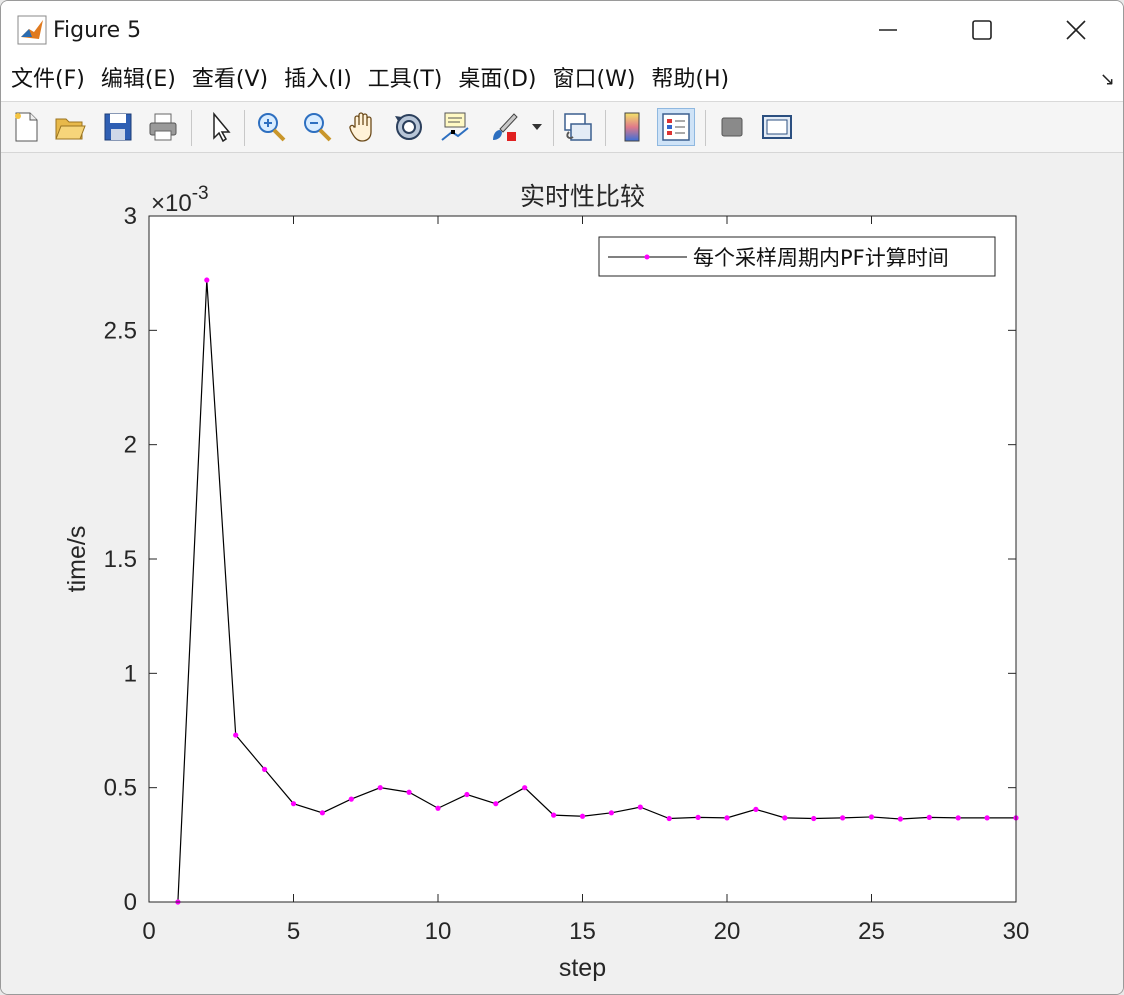 The width and height of the screenshot is (1124, 995). Describe the element at coordinates (497, 80) in the screenshot. I see `menu-desktop: 桌面(D)` at that location.